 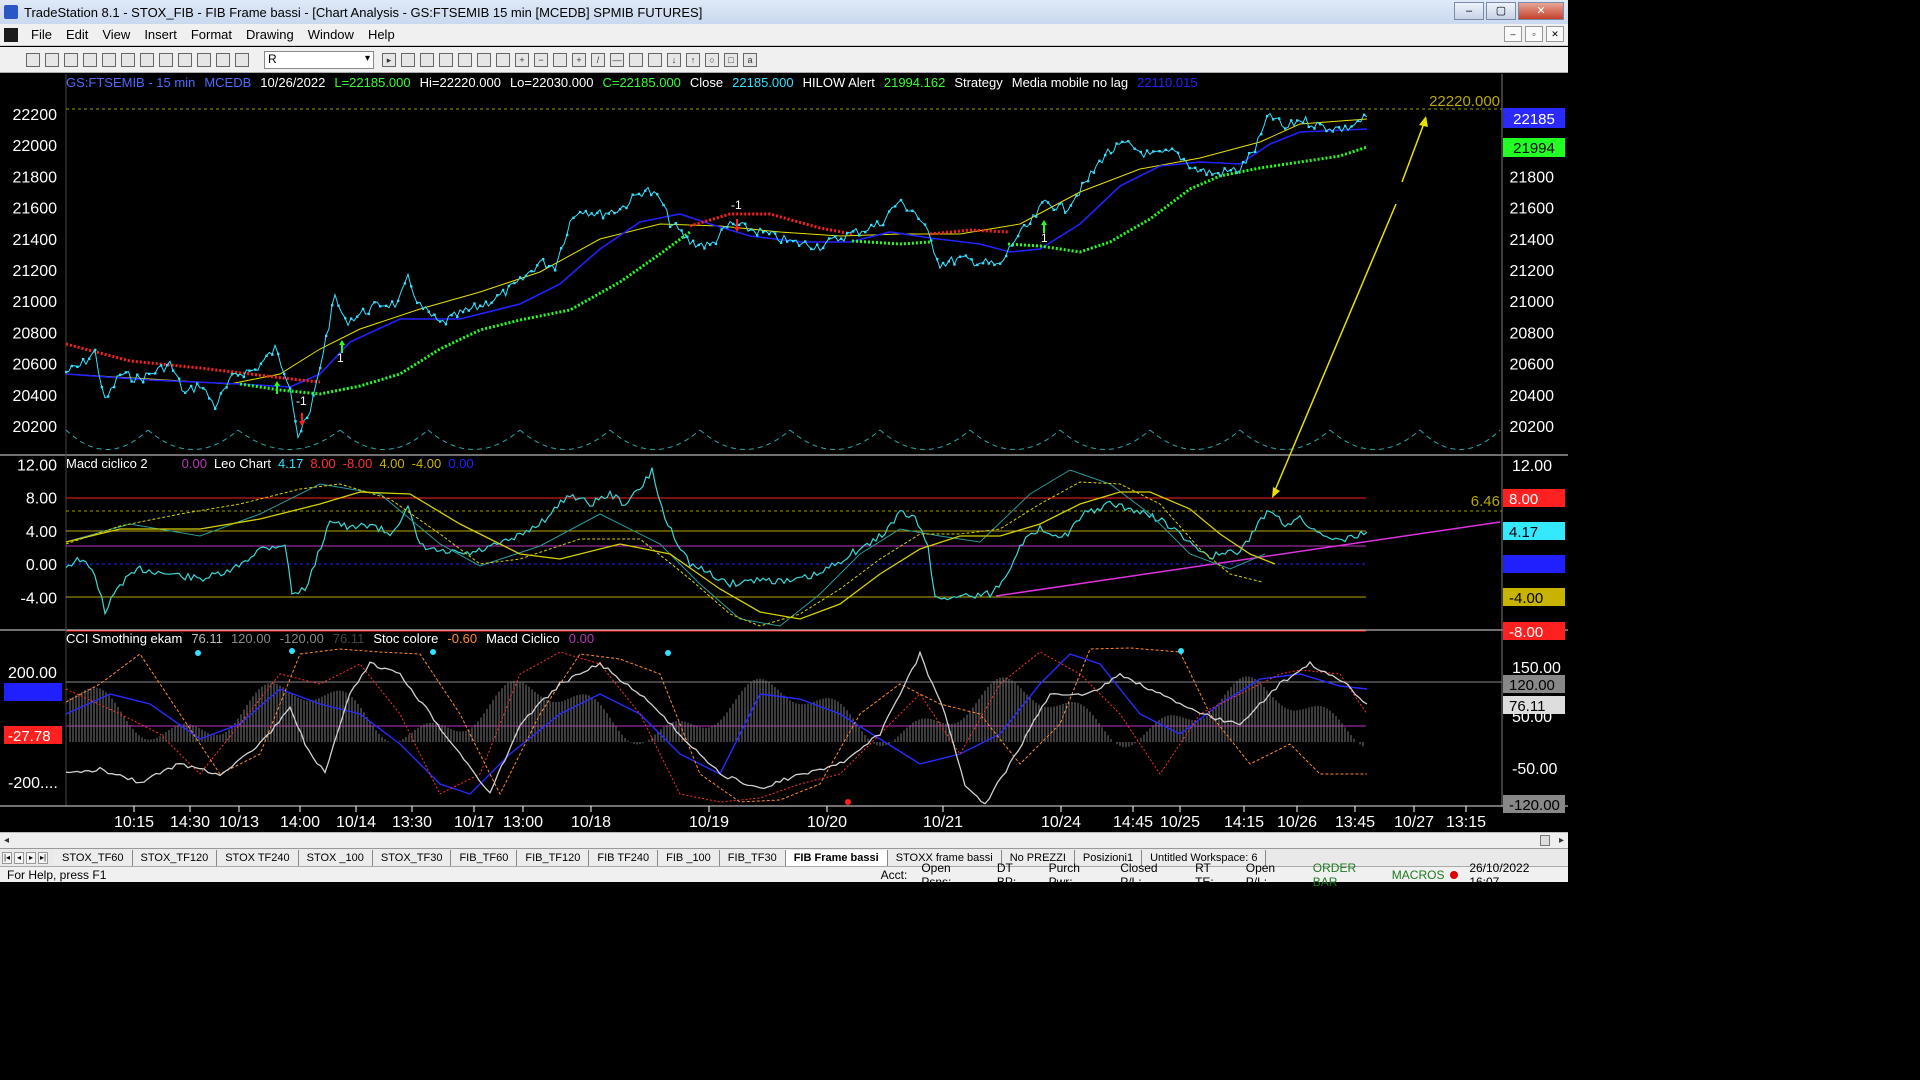 I want to click on tab-stox-100: STOX _100, so click(x=335, y=857).